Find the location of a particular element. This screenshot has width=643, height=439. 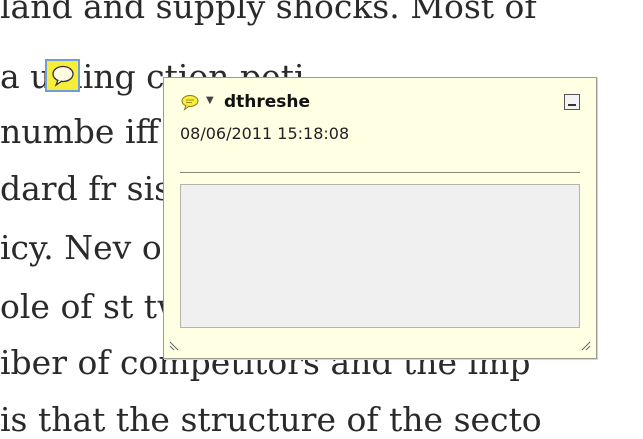

comment-author: dthreshe is located at coordinates (267, 102).